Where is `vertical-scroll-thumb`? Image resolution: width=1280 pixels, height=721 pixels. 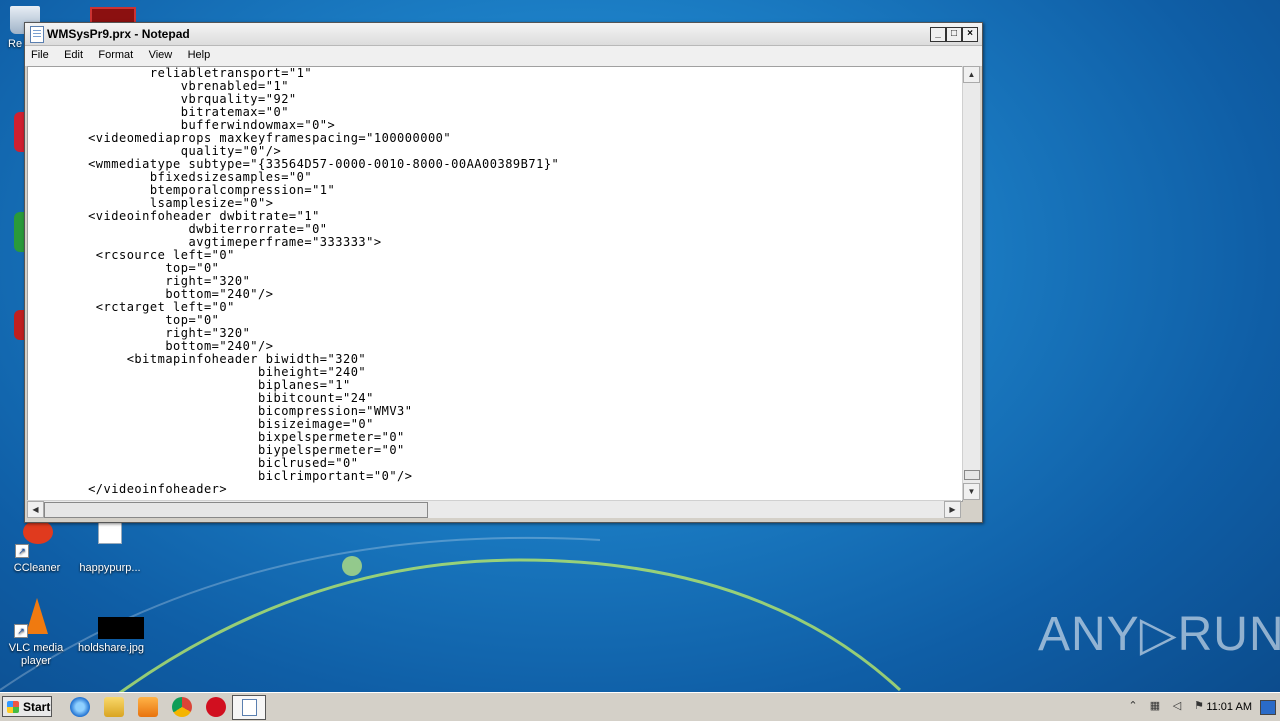
vertical-scroll-thumb is located at coordinates (972, 475).